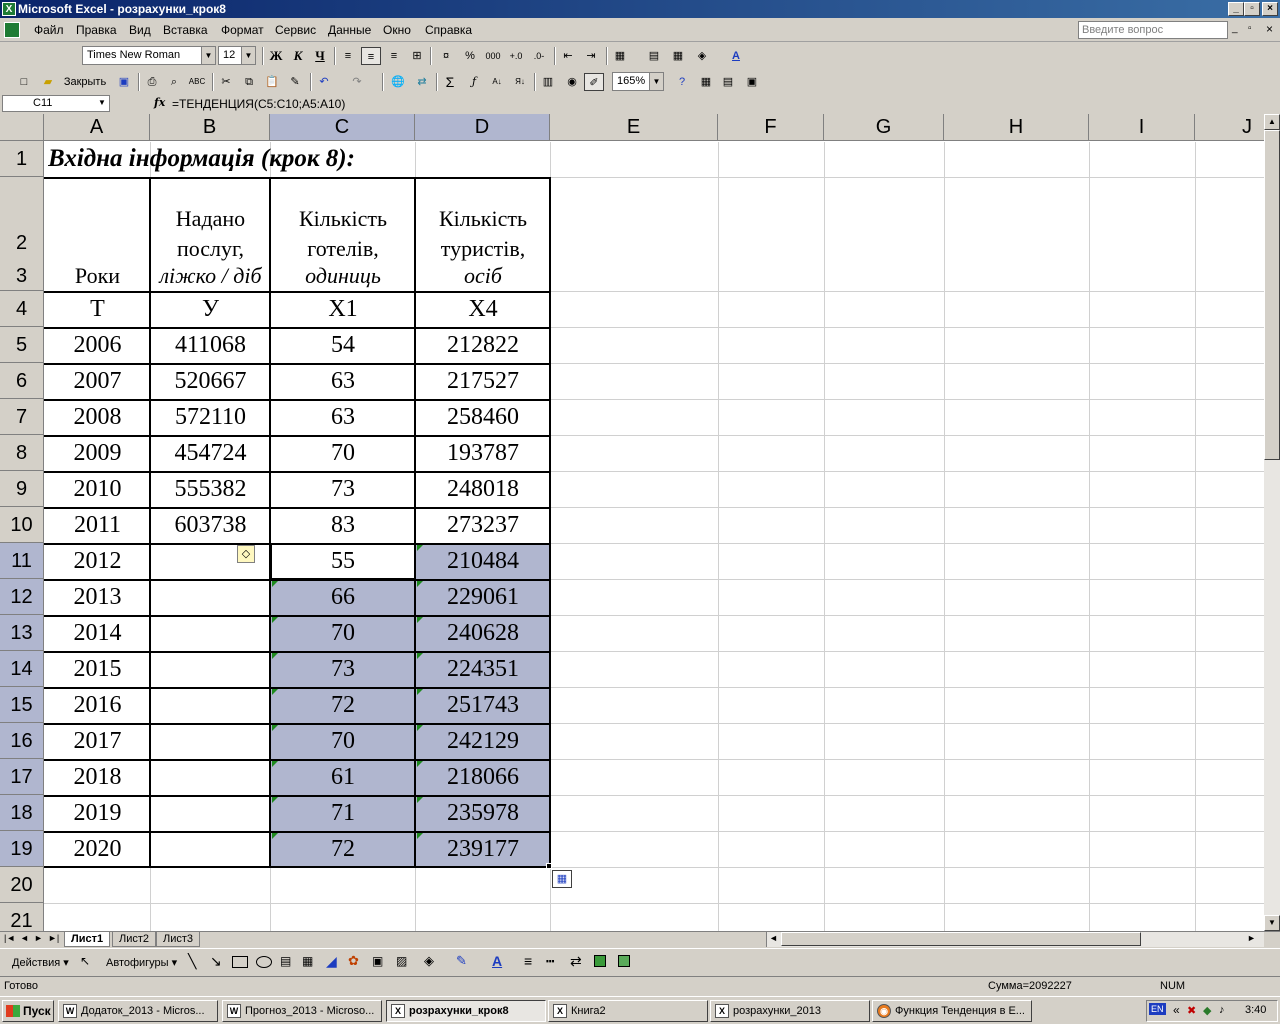  Describe the element at coordinates (483, 345) in the screenshot. I see `tourists-cell: 212822` at that location.